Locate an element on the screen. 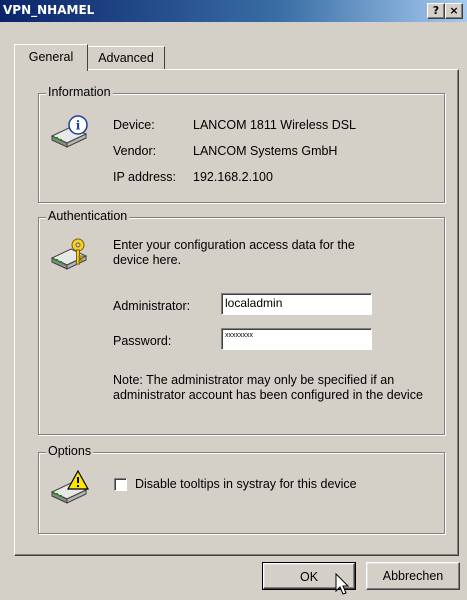 This screenshot has width=467, height=600. password-label: Password: is located at coordinates (142, 341).